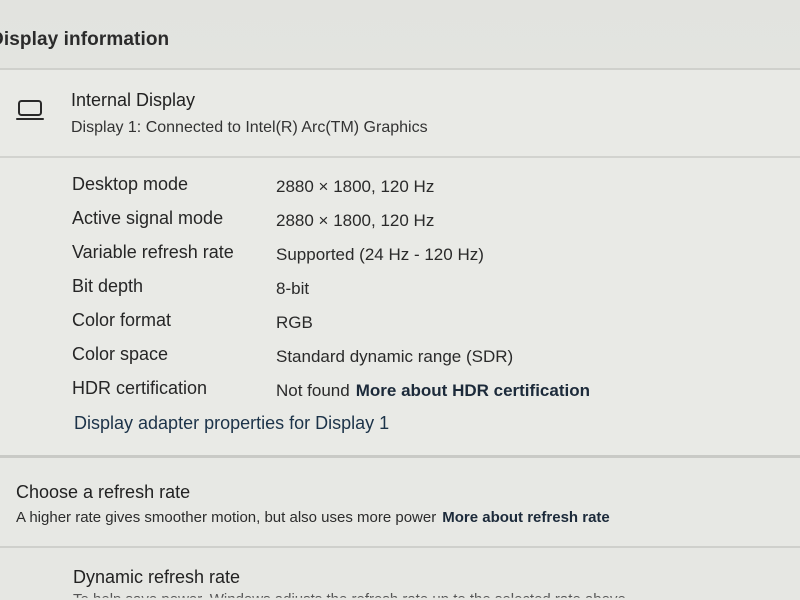 Image resolution: width=800 pixels, height=600 pixels. I want to click on row-value: 8-bit, so click(293, 288).